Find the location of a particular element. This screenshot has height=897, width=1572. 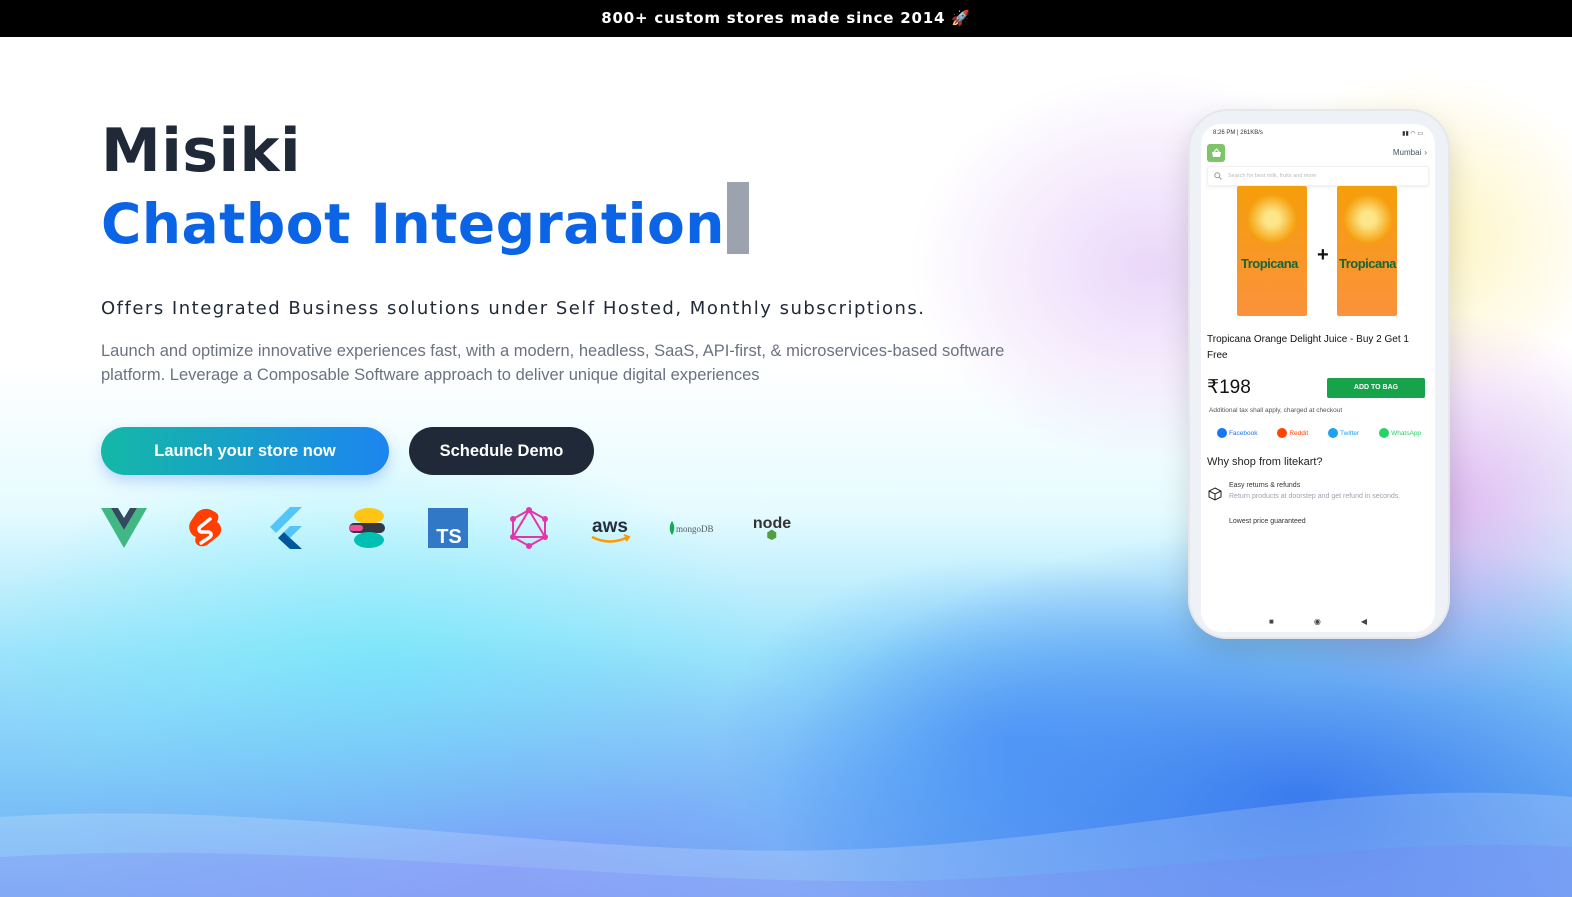

twitter-icon is located at coordinates (1333, 433).